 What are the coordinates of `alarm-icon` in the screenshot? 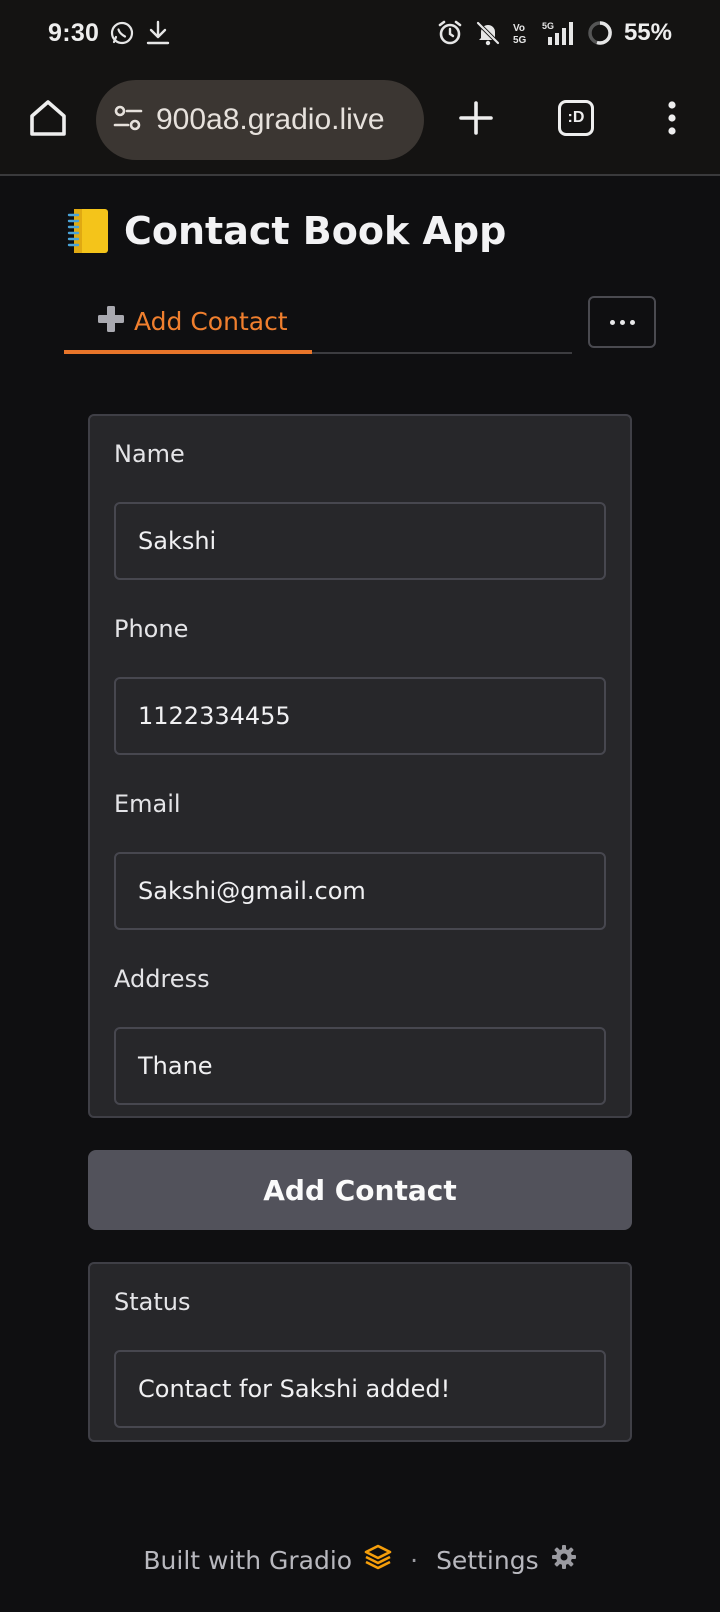 It's located at (450, 33).